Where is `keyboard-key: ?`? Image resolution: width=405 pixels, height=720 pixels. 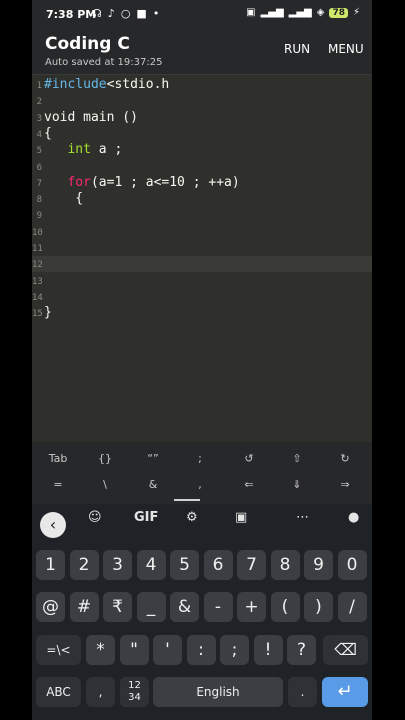
keyboard-key: ? is located at coordinates (301, 650).